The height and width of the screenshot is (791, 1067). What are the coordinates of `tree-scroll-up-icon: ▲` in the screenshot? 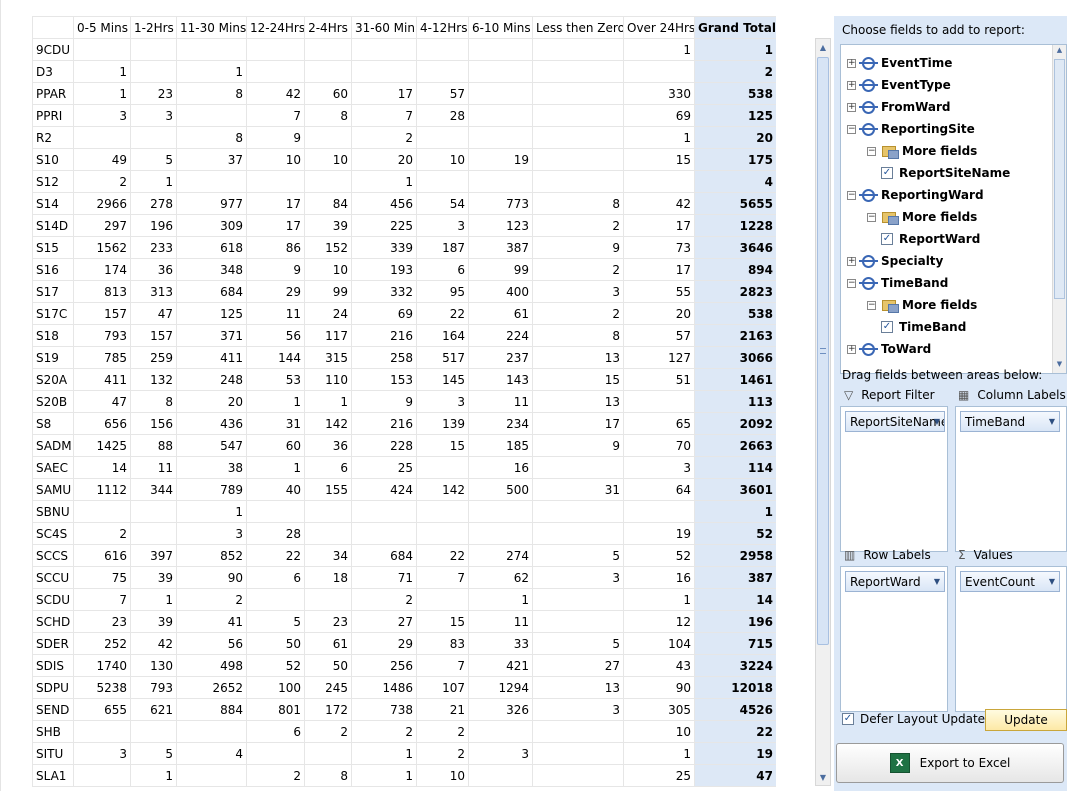 It's located at (1059, 52).